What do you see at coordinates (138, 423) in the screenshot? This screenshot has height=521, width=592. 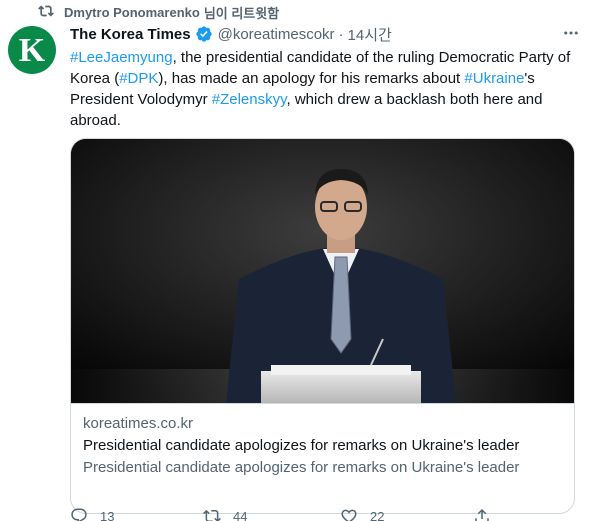 I see `card-domain: koreatimes.co.kr` at bounding box center [138, 423].